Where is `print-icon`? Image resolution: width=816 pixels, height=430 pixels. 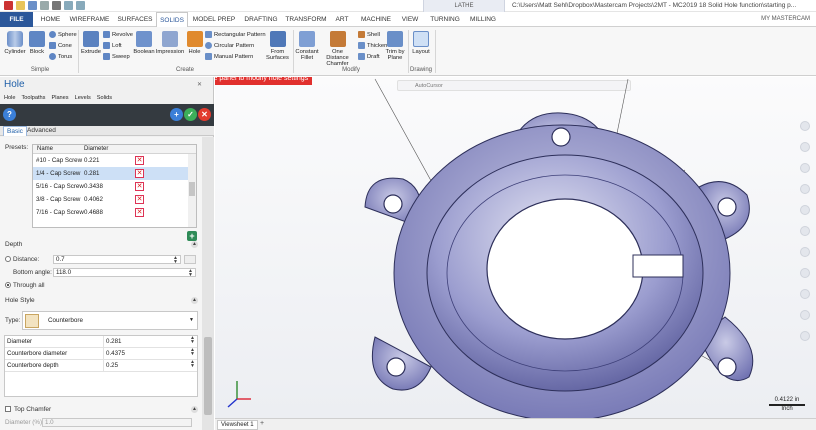
print-icon is located at coordinates (56, 5).